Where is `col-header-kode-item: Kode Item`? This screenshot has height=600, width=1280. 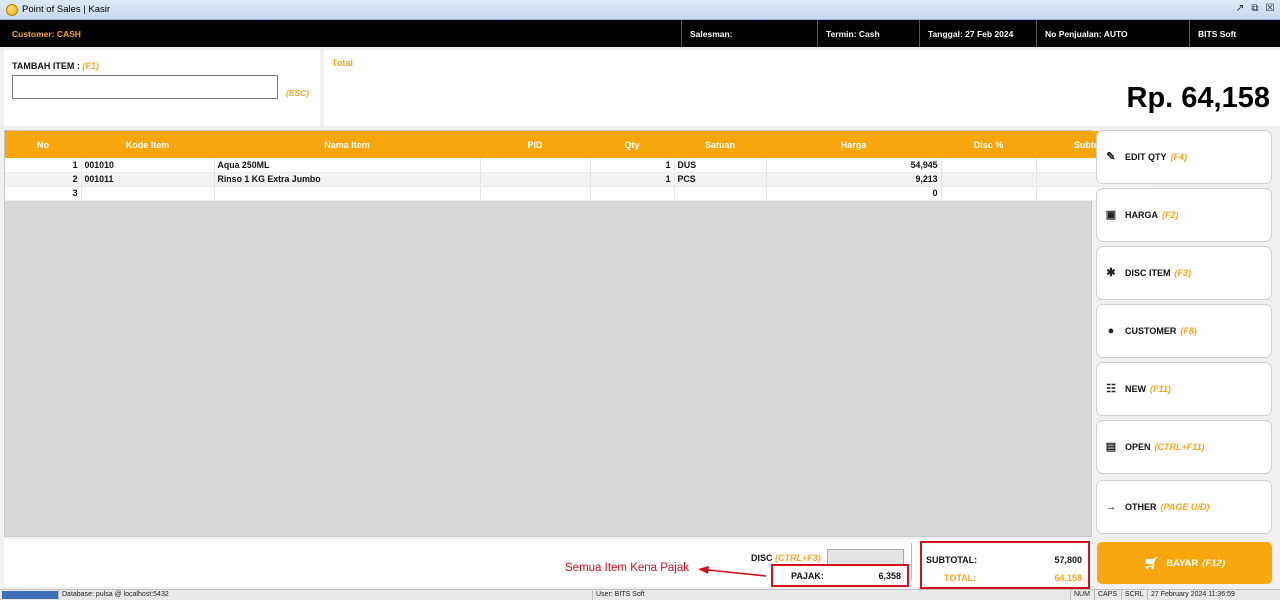
col-header-kode-item: Kode Item is located at coordinates (147, 144).